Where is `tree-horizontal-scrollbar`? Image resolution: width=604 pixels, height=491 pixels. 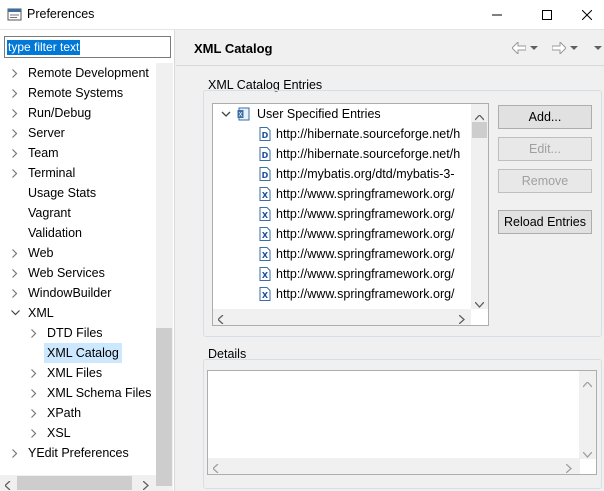
tree-horizontal-scrollbar is located at coordinates (78, 483).